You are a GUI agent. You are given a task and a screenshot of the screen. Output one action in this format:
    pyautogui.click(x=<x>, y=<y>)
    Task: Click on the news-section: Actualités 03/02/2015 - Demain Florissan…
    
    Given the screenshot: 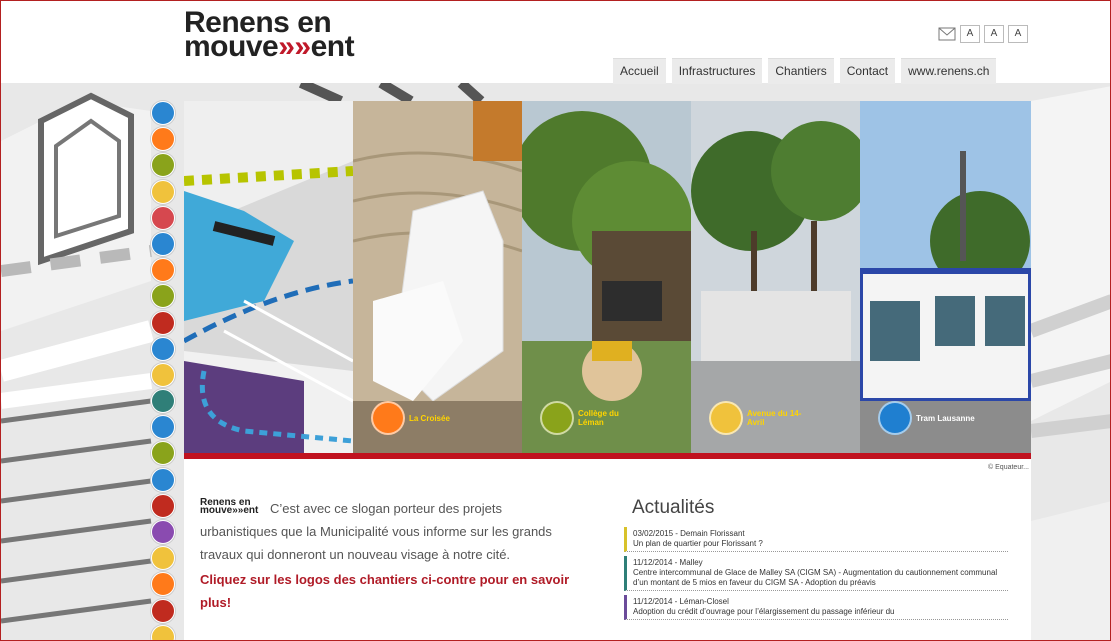 What is the action you would take?
    pyautogui.click(x=816, y=560)
    